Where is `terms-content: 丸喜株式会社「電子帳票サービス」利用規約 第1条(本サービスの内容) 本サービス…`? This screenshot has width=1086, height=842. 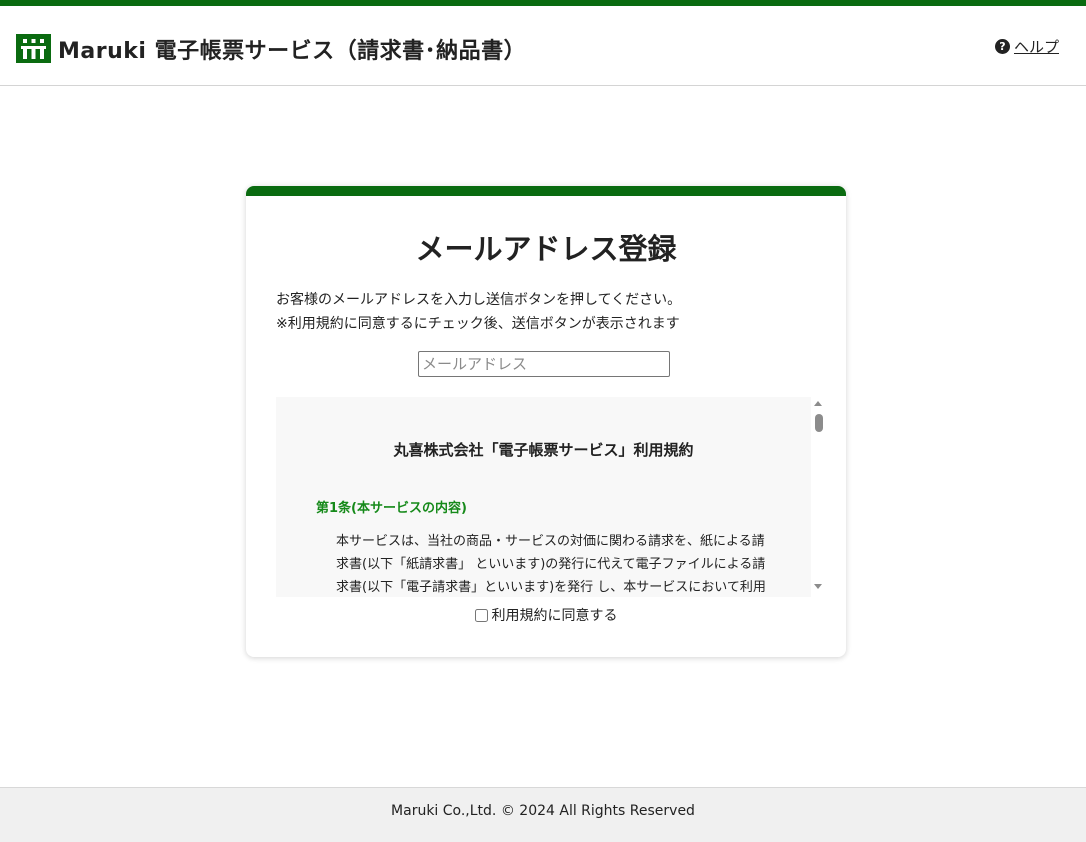 terms-content: 丸喜株式会社「電子帳票サービス」利用規約 第1条(本サービスの内容) 本サービス… is located at coordinates (543, 497).